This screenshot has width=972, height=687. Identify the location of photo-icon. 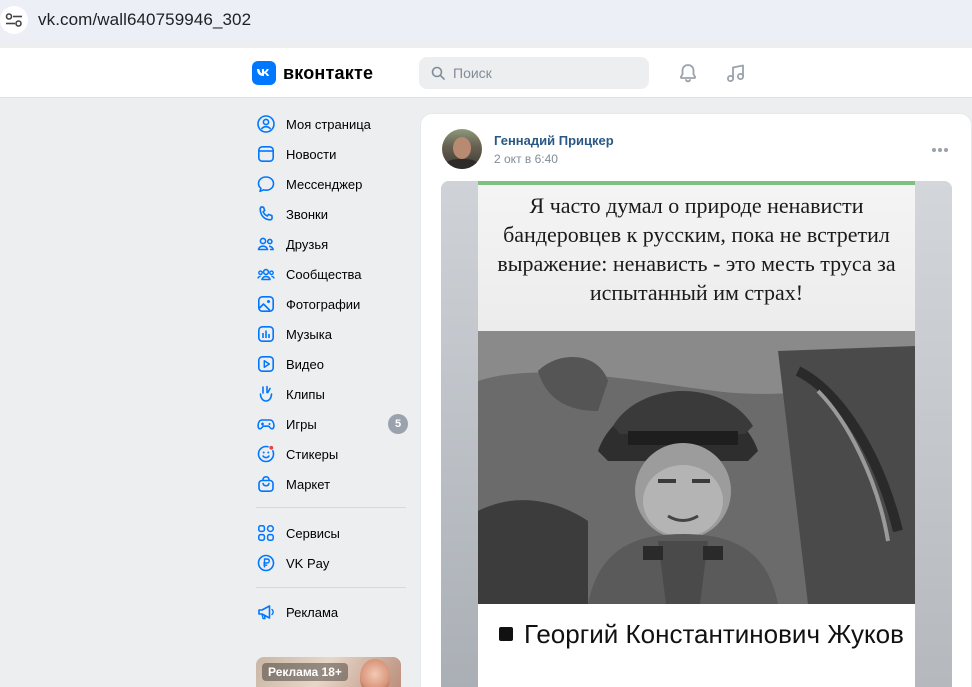
(266, 304).